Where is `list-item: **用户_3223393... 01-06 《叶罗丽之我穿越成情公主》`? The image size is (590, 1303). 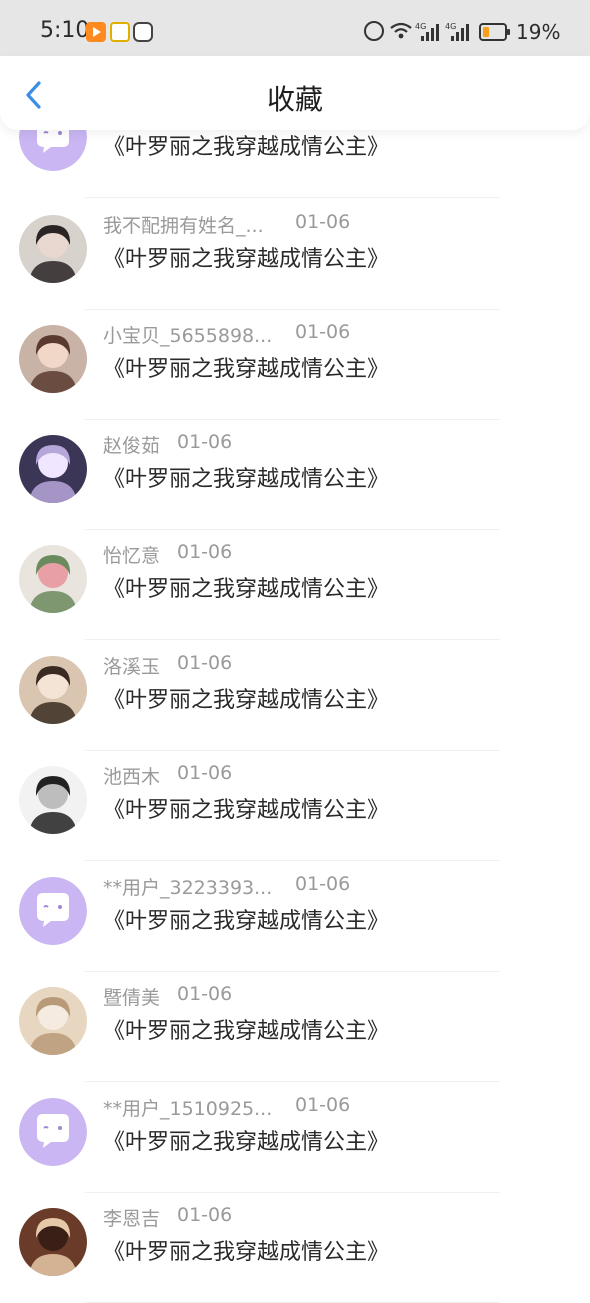 list-item: **用户_3223393... 01-06 《叶罗丽之我穿越成情公主》 is located at coordinates (295, 917).